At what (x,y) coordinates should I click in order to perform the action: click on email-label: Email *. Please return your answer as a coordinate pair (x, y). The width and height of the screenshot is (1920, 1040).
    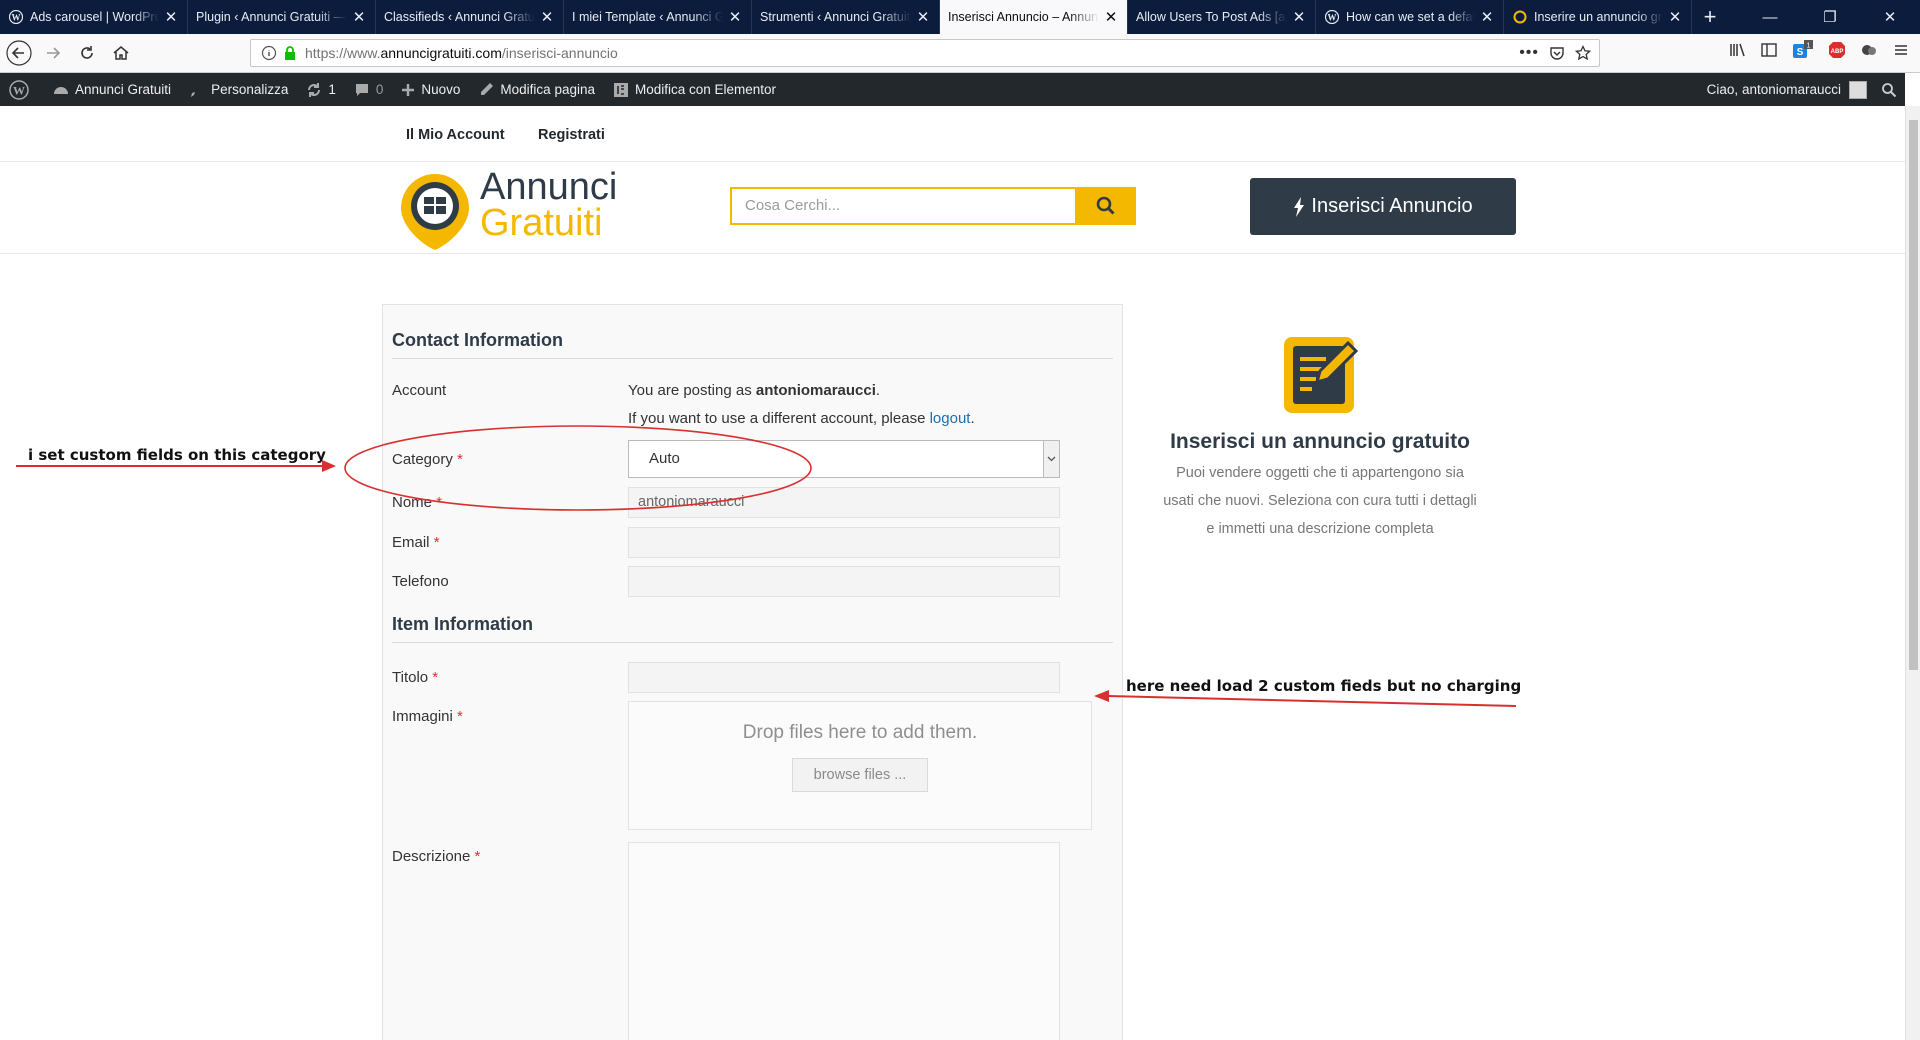
    Looking at the image, I should click on (416, 542).